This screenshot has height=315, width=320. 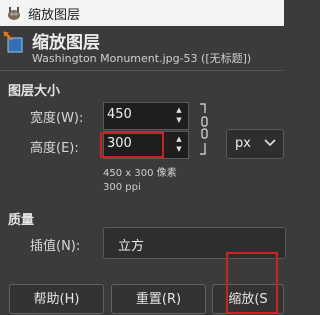 I want to click on quality-heading: 质量, so click(x=21, y=220).